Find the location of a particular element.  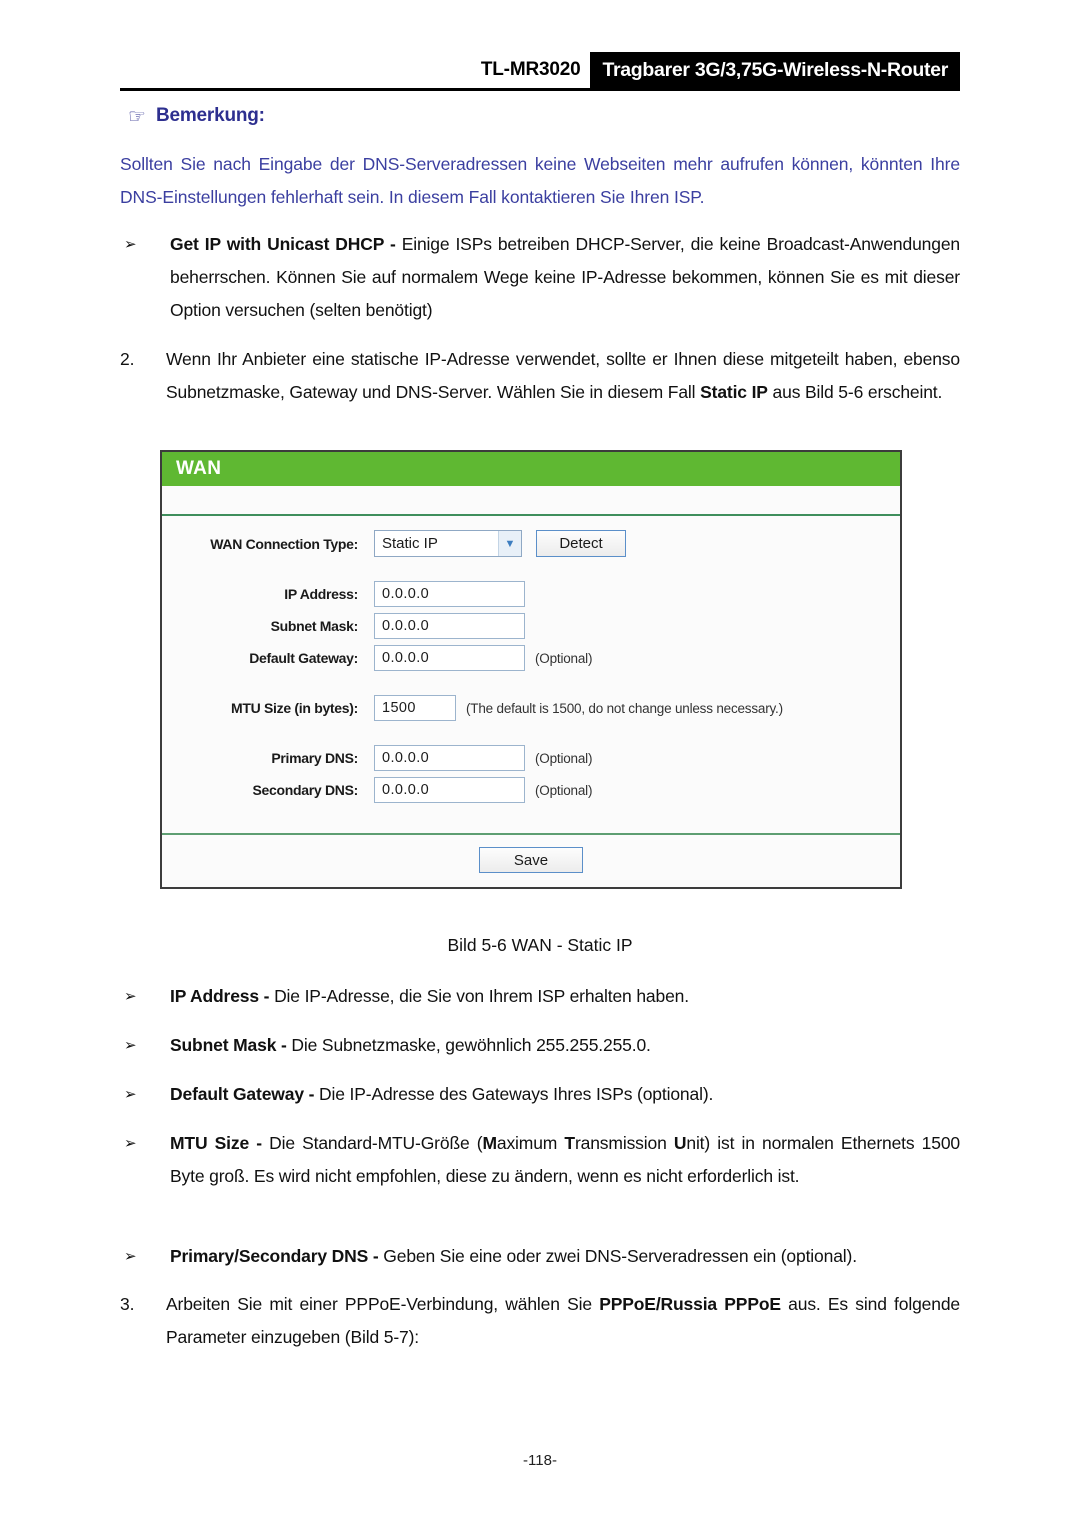

note-title: ☞ Bemerkung: is located at coordinates (196, 116).